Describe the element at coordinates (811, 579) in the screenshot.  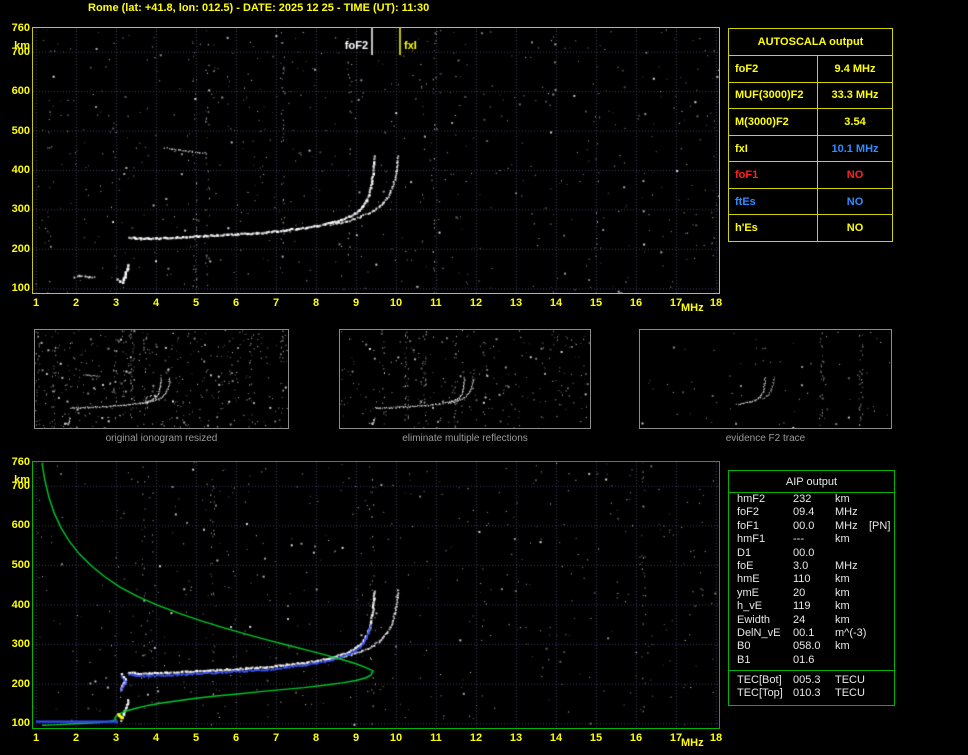
I see `aip-row: hmE 110 km` at that location.